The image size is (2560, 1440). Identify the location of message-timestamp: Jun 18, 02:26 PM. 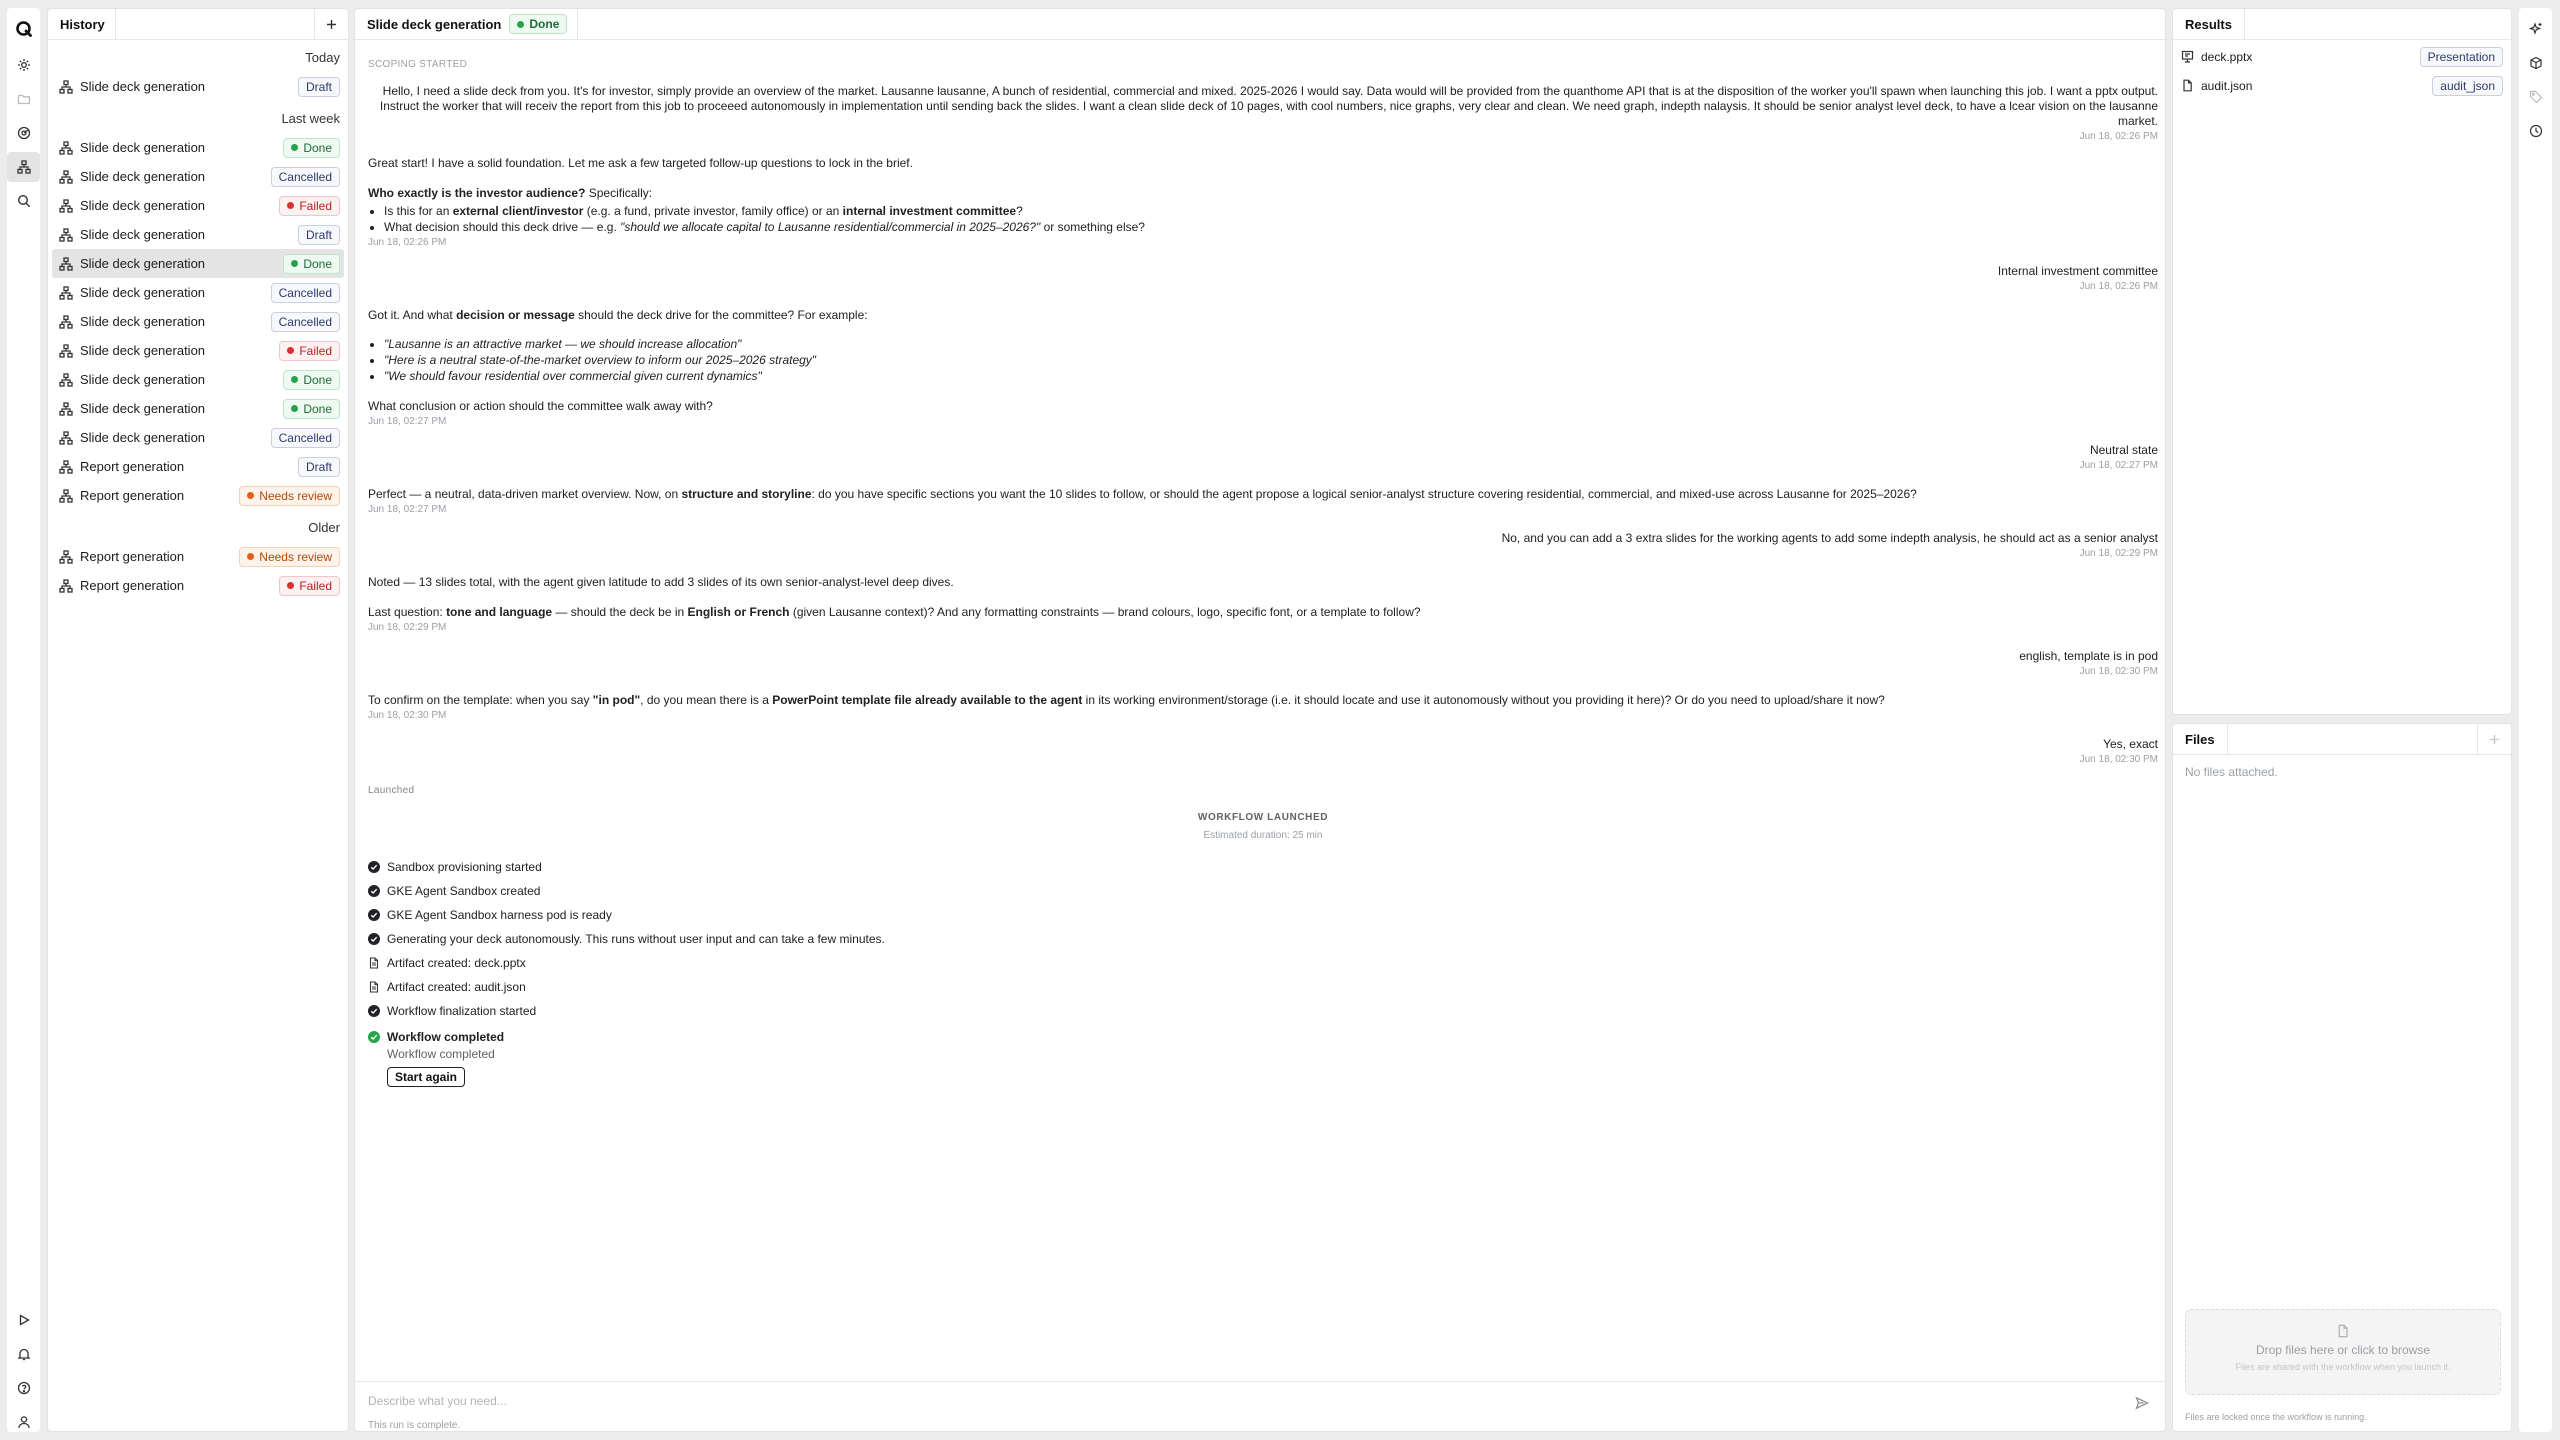
(407, 242).